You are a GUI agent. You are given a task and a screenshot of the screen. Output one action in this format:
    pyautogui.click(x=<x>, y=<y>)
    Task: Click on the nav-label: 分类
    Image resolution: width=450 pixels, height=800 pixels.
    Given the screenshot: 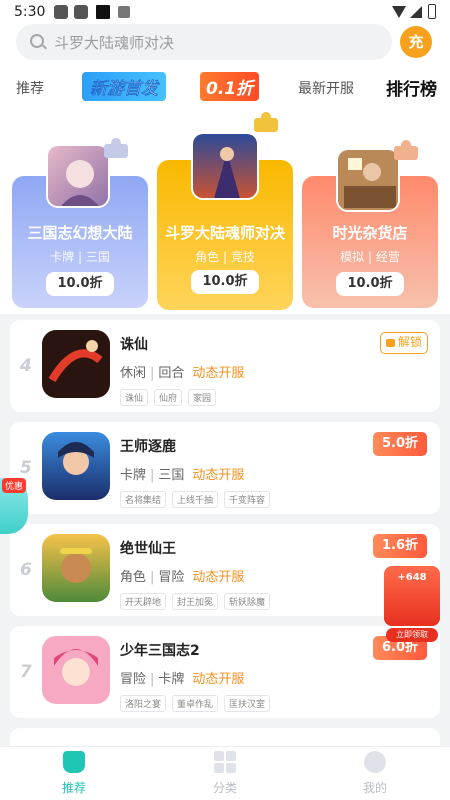 What is the action you would take?
    pyautogui.click(x=224, y=788)
    